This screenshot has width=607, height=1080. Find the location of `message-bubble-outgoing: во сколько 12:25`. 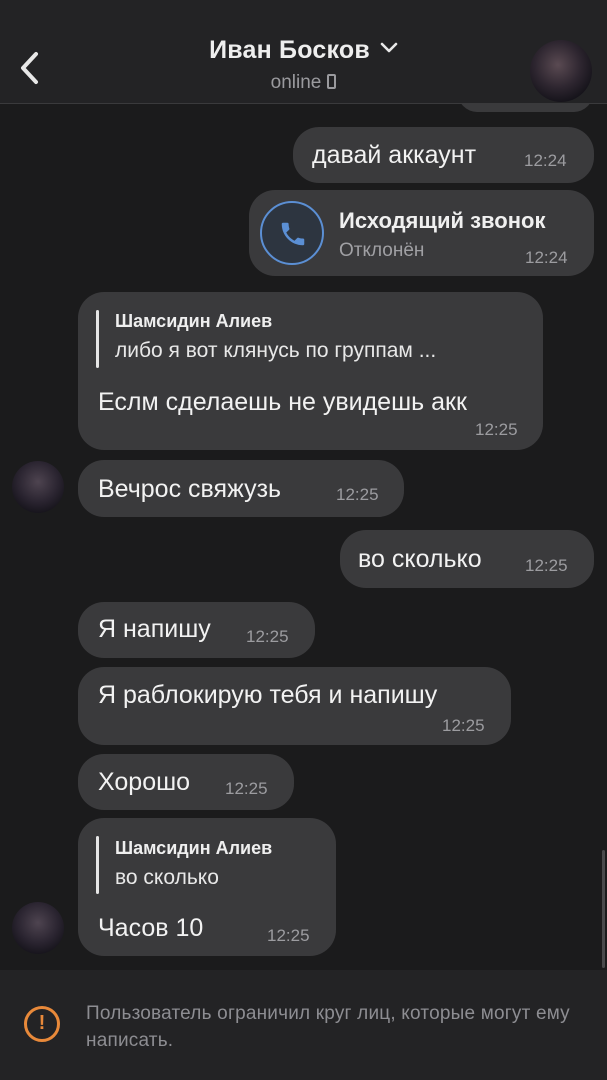

message-bubble-outgoing: во сколько 12:25 is located at coordinates (467, 559).